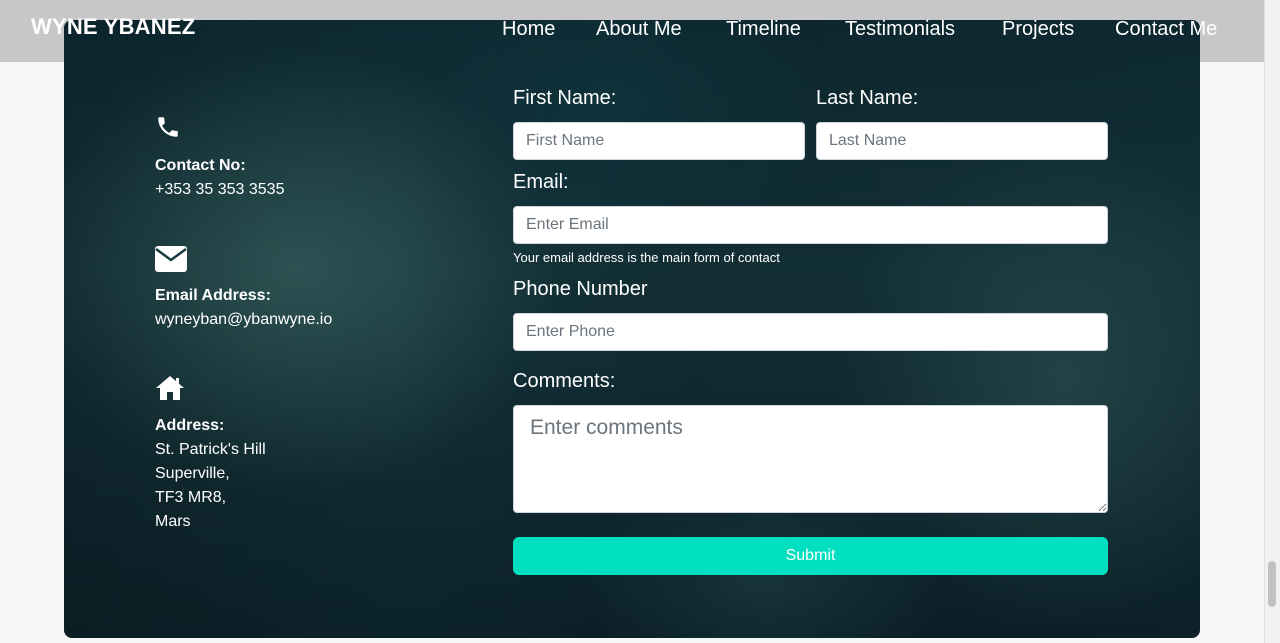  I want to click on nav-testimonials: Testimonials, so click(900, 29).